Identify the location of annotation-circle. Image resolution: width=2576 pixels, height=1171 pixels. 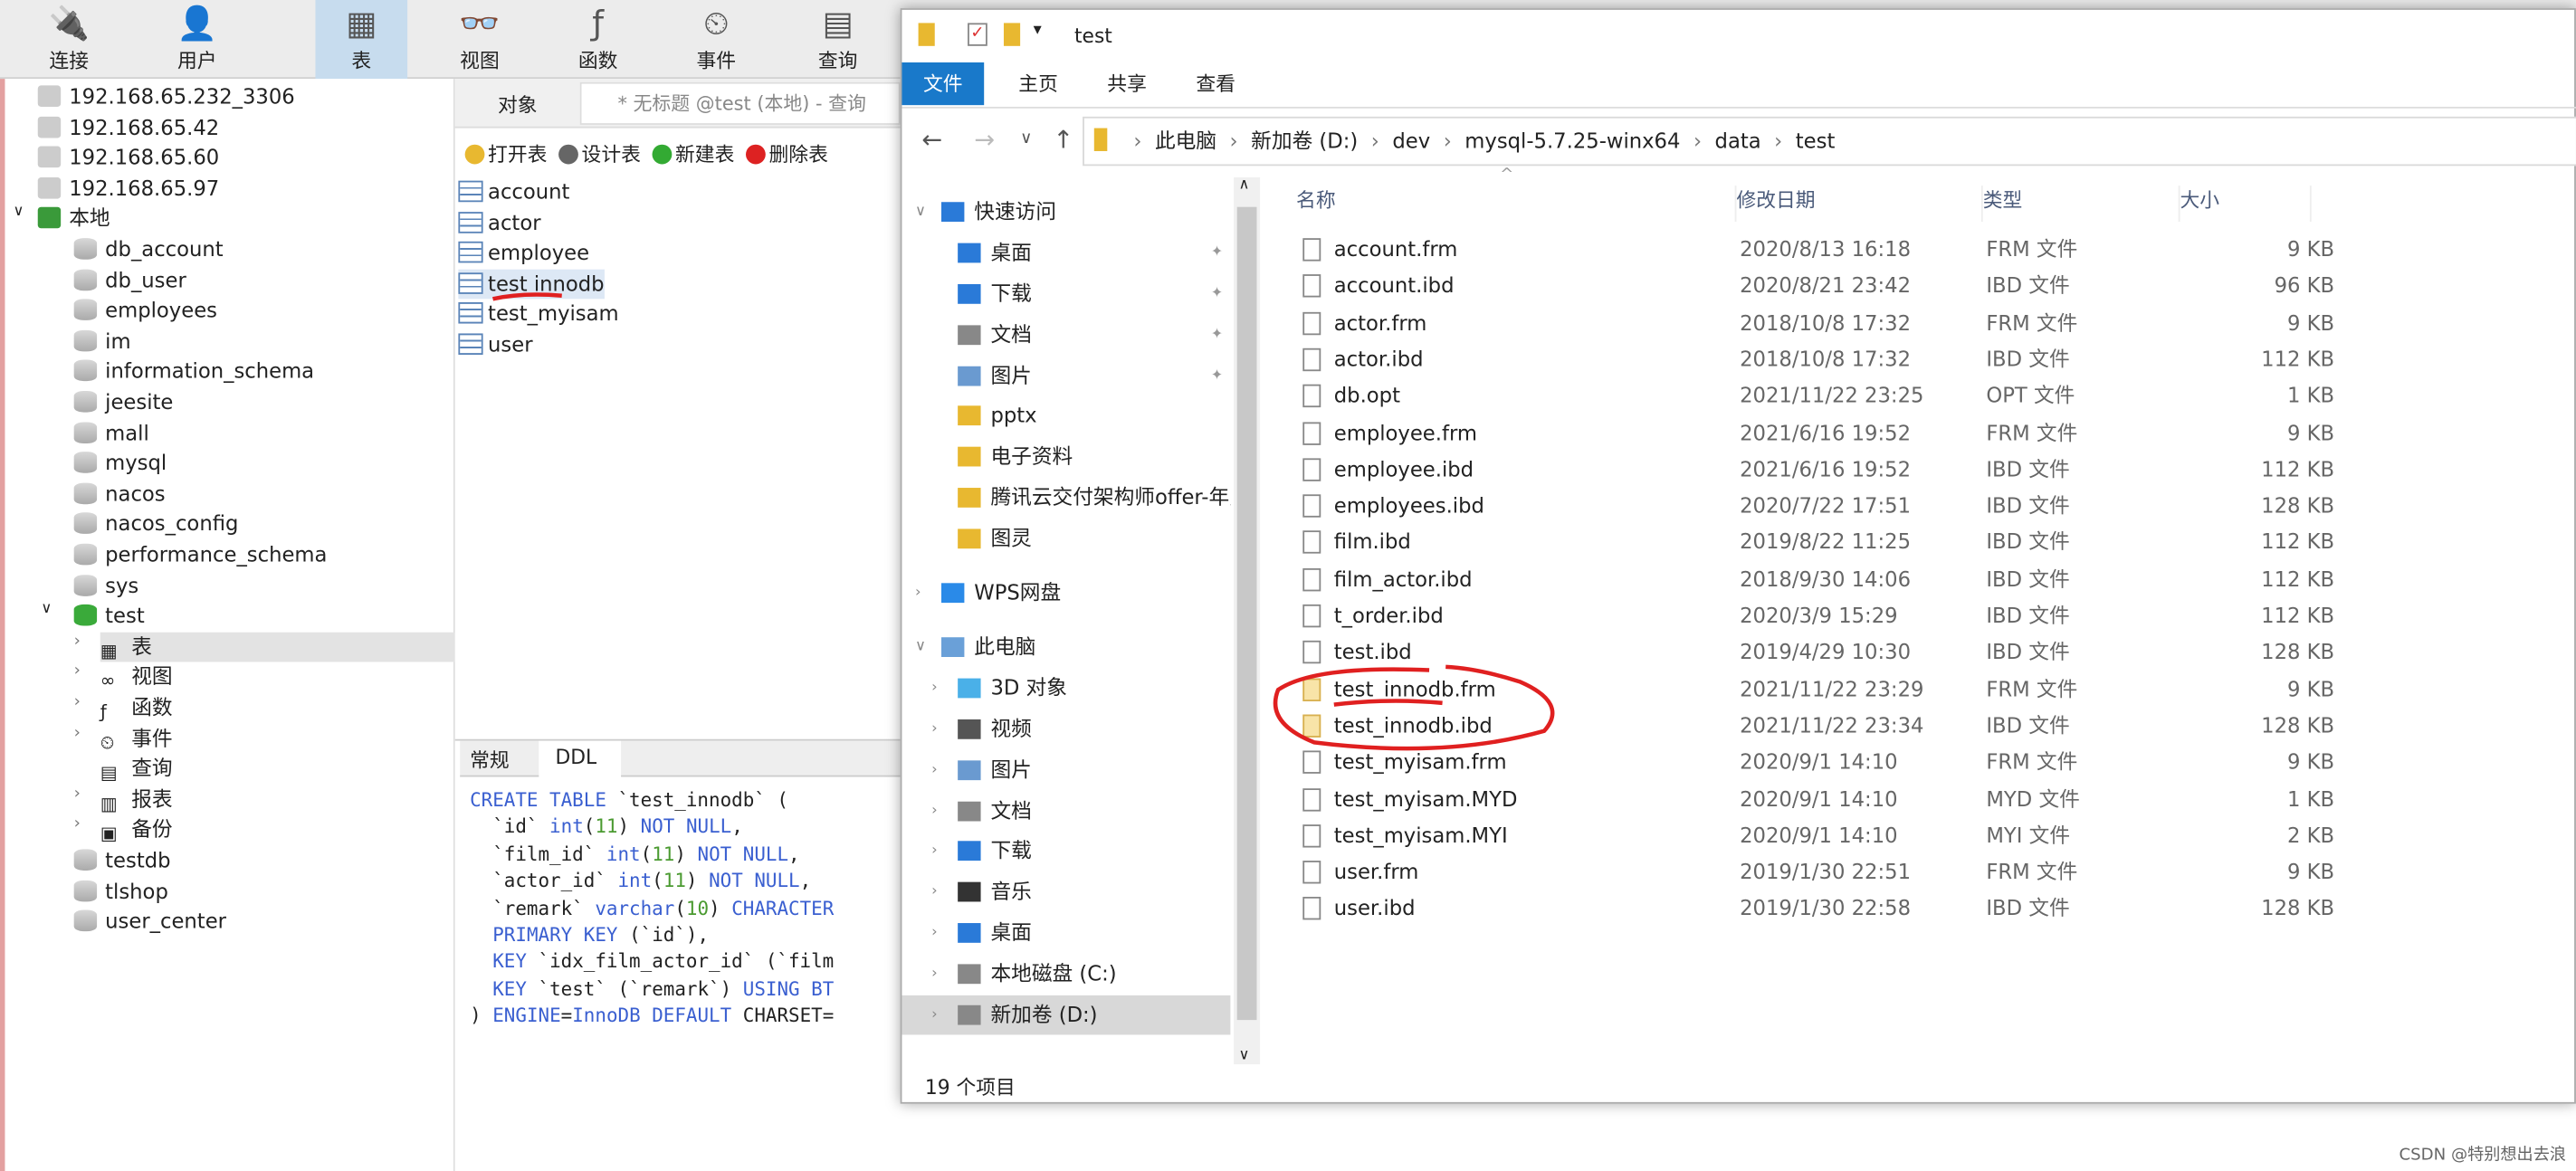
(1414, 707).